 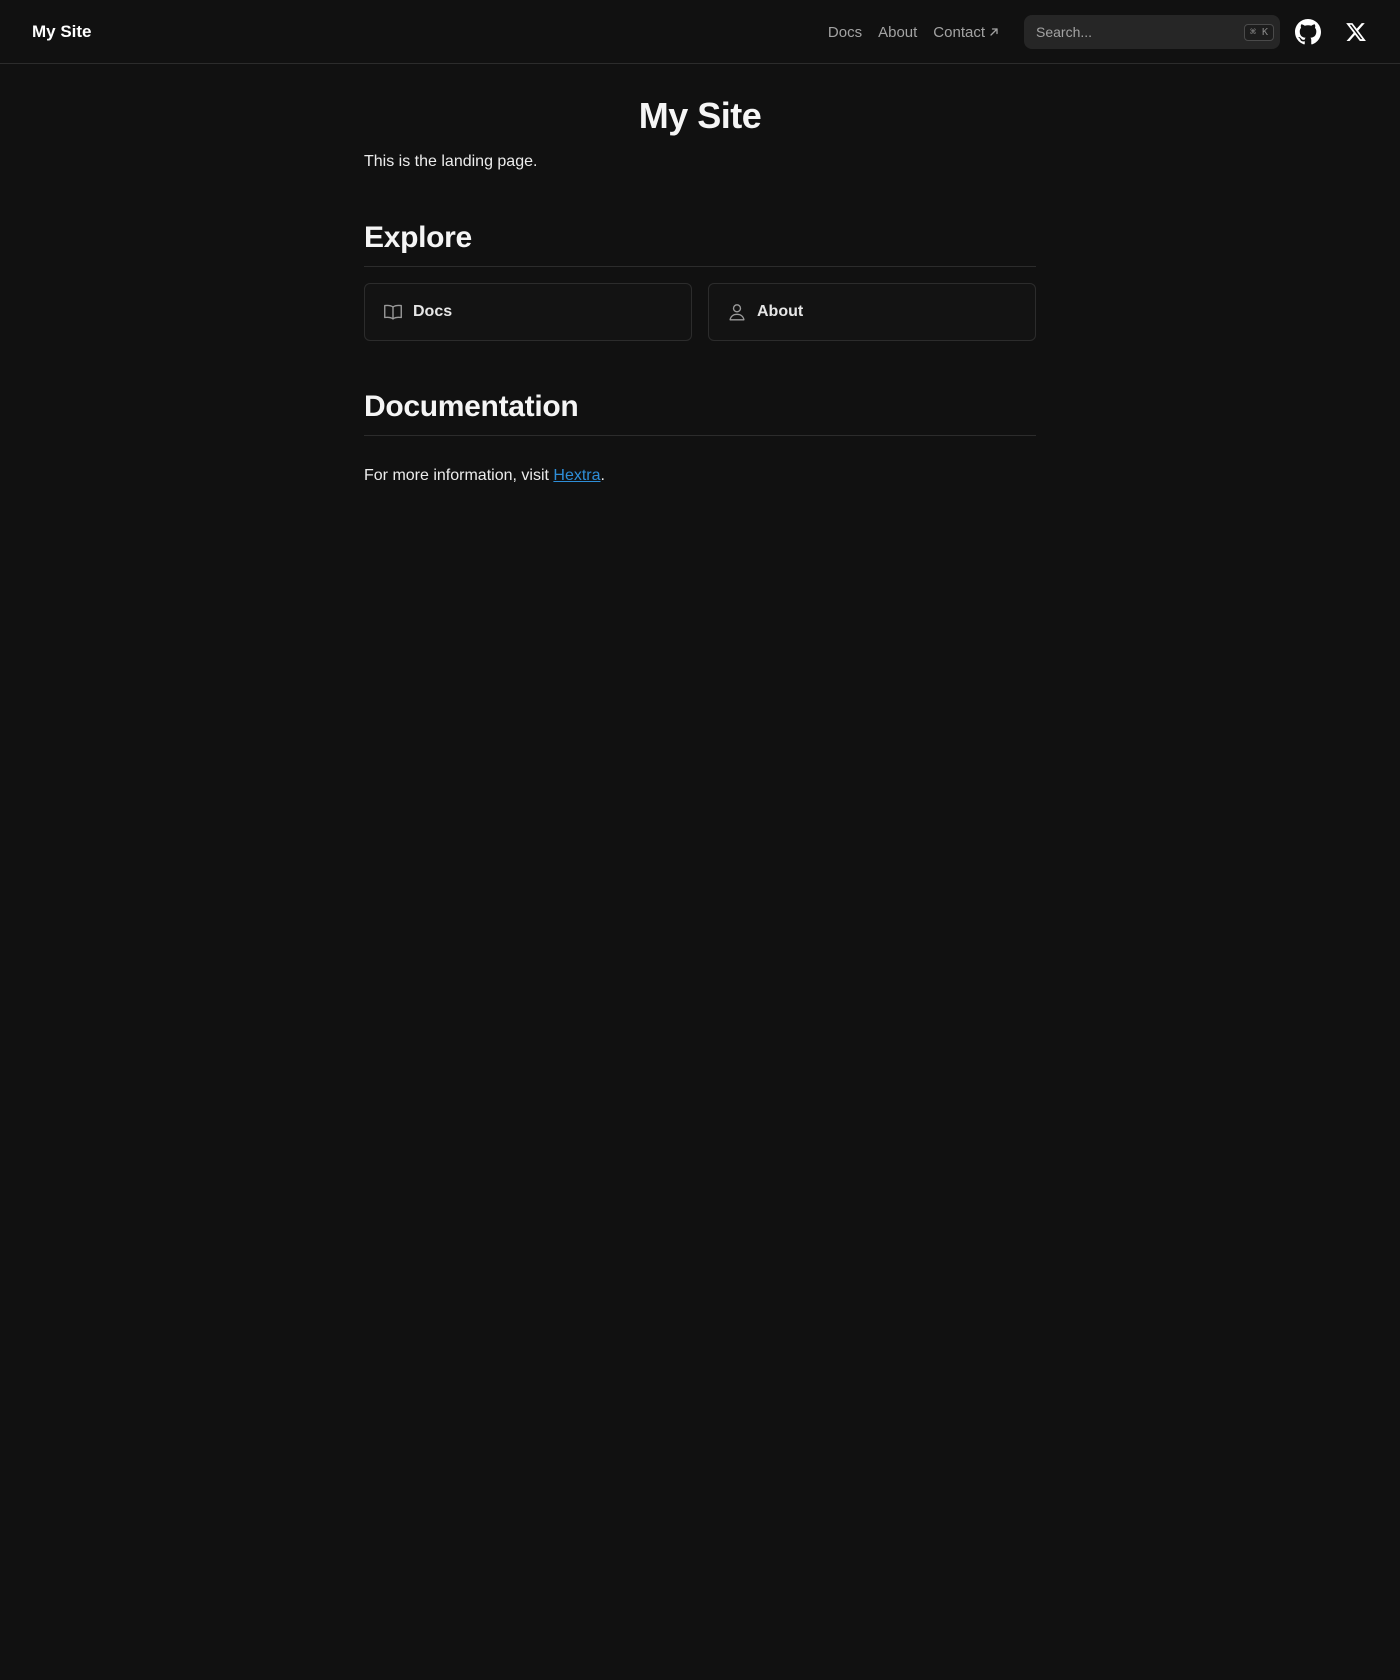 I want to click on search-input, so click(x=1140, y=32).